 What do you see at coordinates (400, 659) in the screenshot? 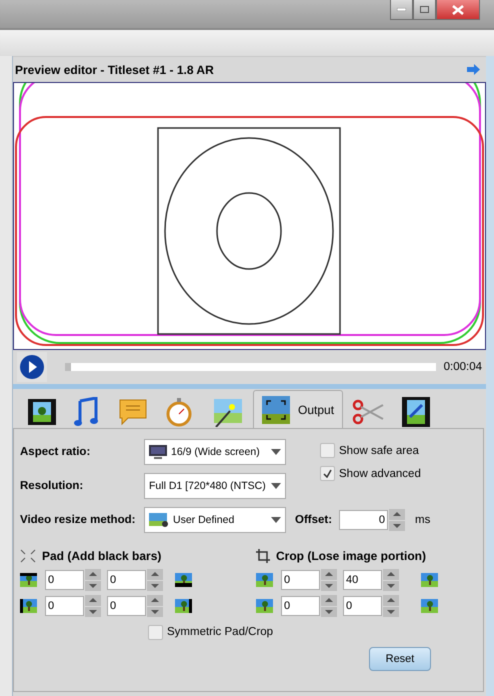
I see `reset-button: Reset` at bounding box center [400, 659].